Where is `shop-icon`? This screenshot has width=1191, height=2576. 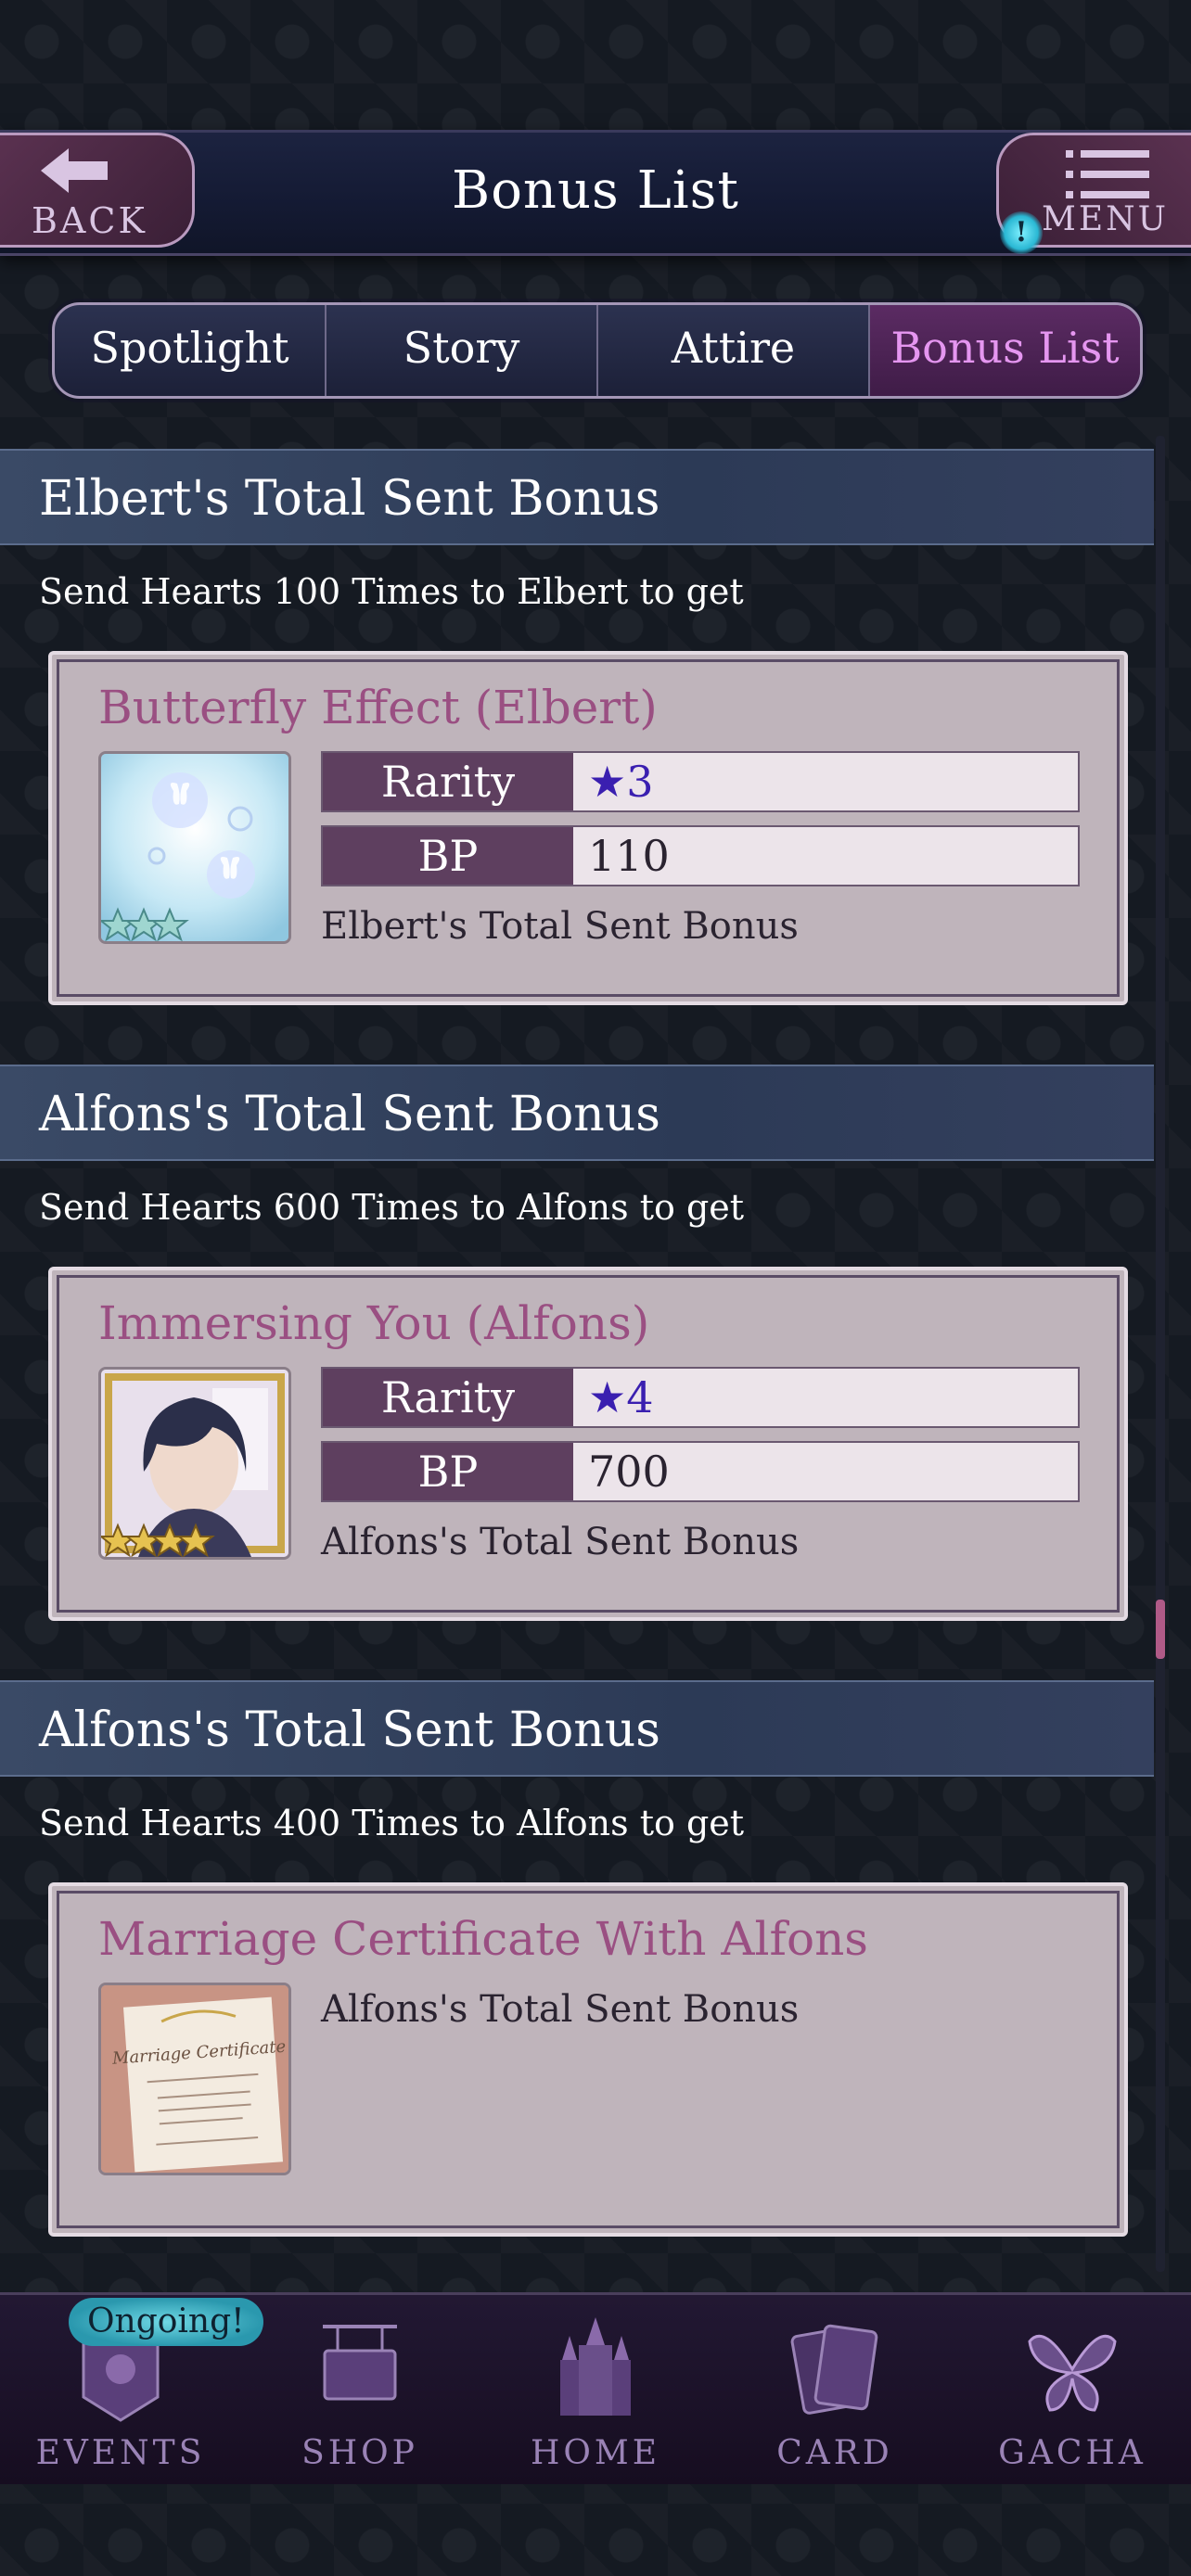
shop-icon is located at coordinates (360, 2363).